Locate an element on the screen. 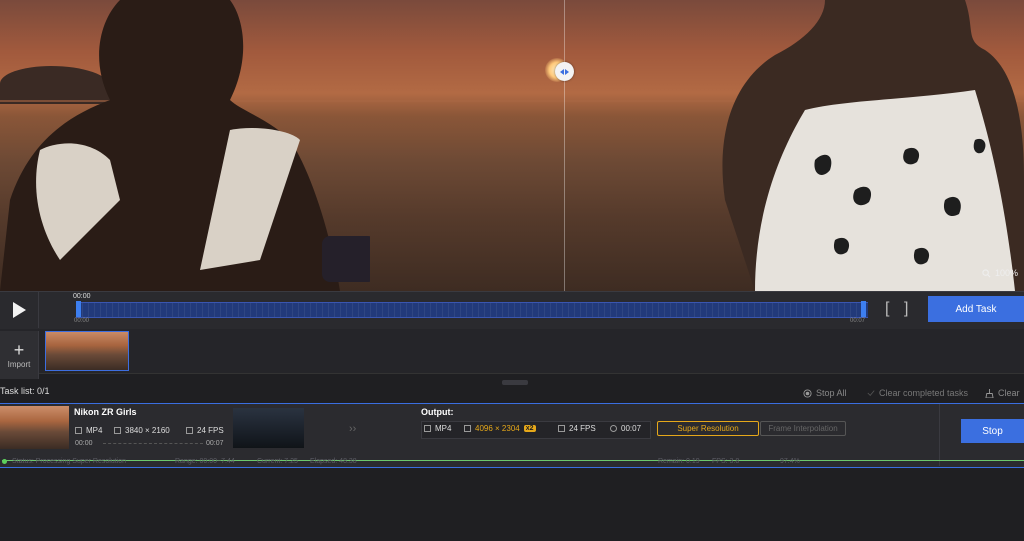  input-format-label: MP4 is located at coordinates (94, 430).